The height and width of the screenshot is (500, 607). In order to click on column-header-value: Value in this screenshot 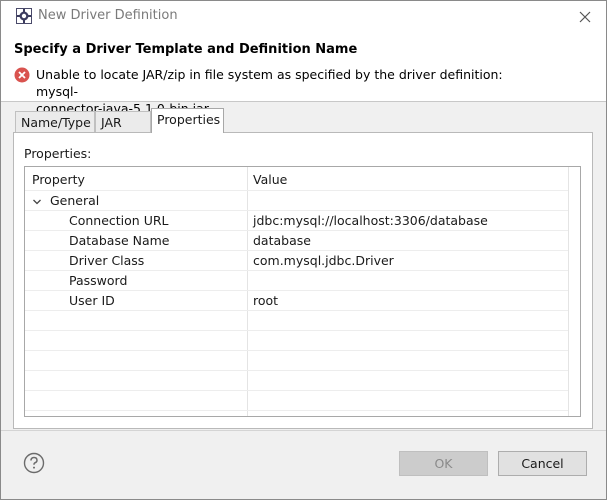, I will do `click(270, 179)`.